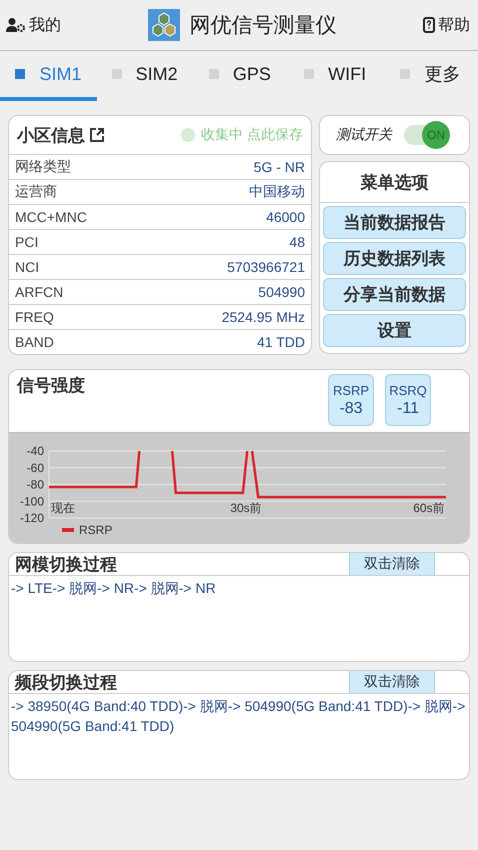 Image resolution: width=478 pixels, height=850 pixels. Describe the element at coordinates (27, 267) in the screenshot. I see `field-label: NCI` at that location.